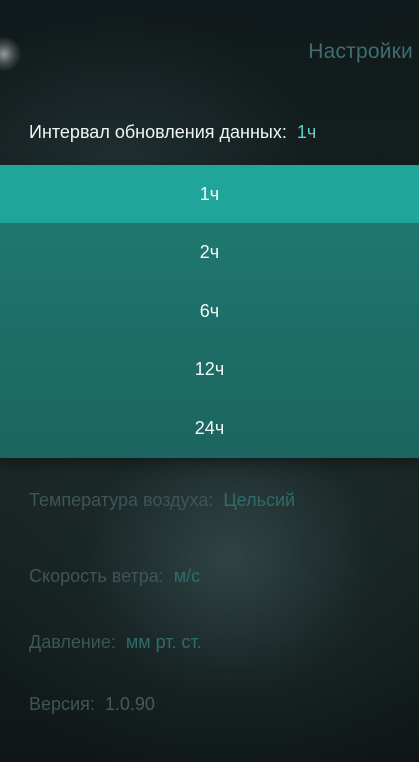 This screenshot has height=762, width=419. Describe the element at coordinates (158, 132) in the screenshot. I see `setting-interval-label: Интервал обновления данных:` at that location.